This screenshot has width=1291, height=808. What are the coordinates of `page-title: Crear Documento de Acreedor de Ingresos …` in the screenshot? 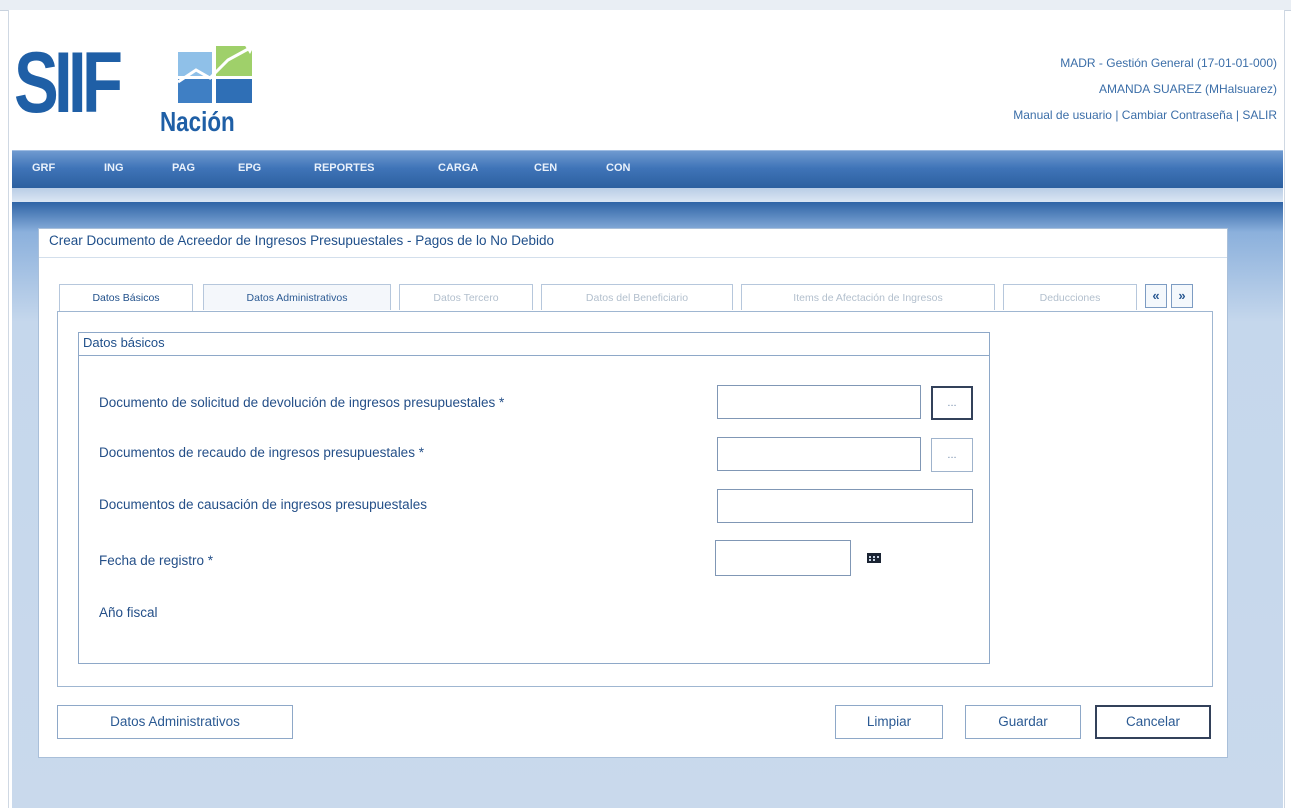 It's located at (302, 240).